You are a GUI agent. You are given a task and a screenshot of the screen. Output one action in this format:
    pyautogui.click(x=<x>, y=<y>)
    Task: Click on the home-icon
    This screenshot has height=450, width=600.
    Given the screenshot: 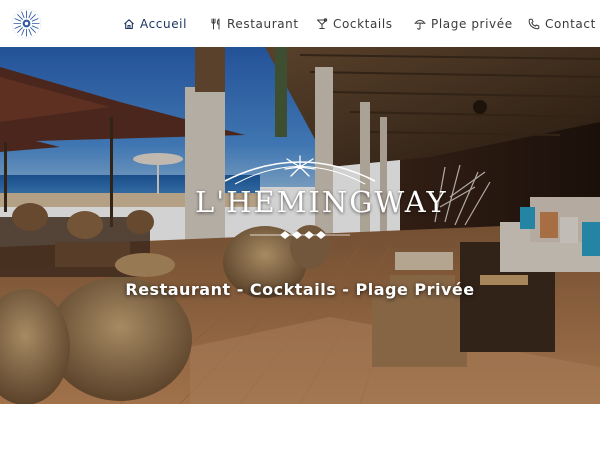 What is the action you would take?
    pyautogui.click(x=129, y=24)
    